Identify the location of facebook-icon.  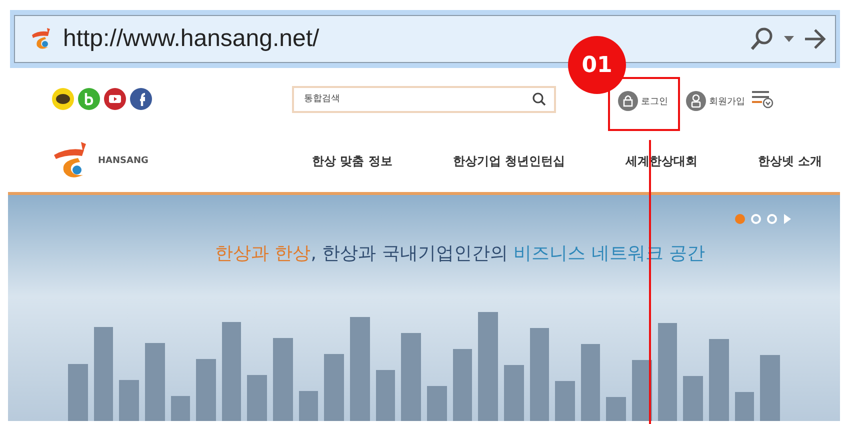
(141, 99).